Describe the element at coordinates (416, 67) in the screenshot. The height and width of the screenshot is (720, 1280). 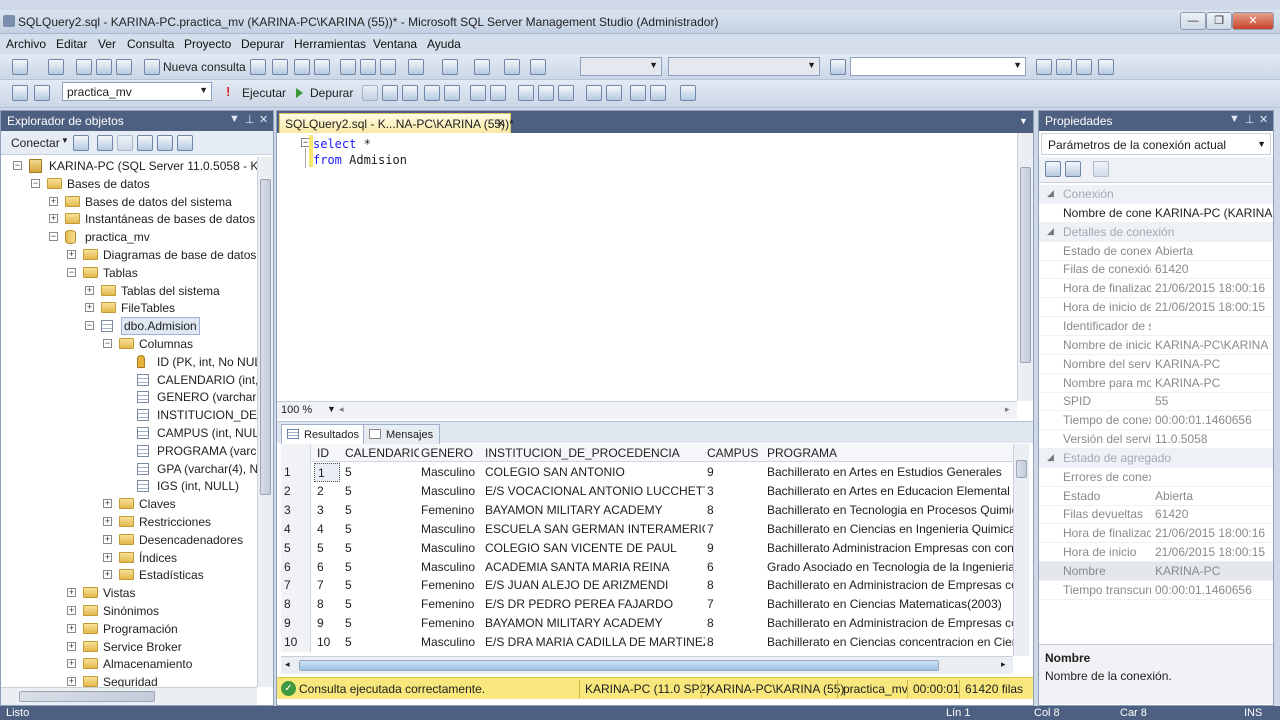
I see `undo-icon` at that location.